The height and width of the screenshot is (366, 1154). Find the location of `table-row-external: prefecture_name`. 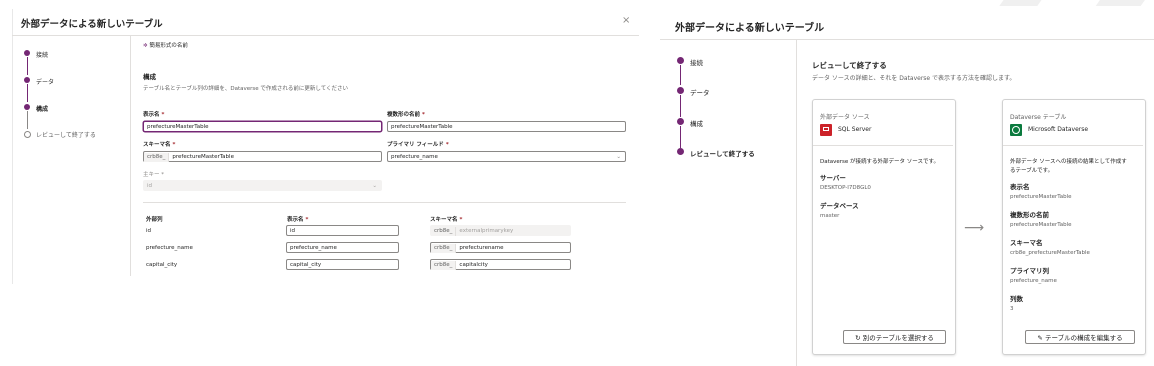

table-row-external: prefecture_name is located at coordinates (169, 248).